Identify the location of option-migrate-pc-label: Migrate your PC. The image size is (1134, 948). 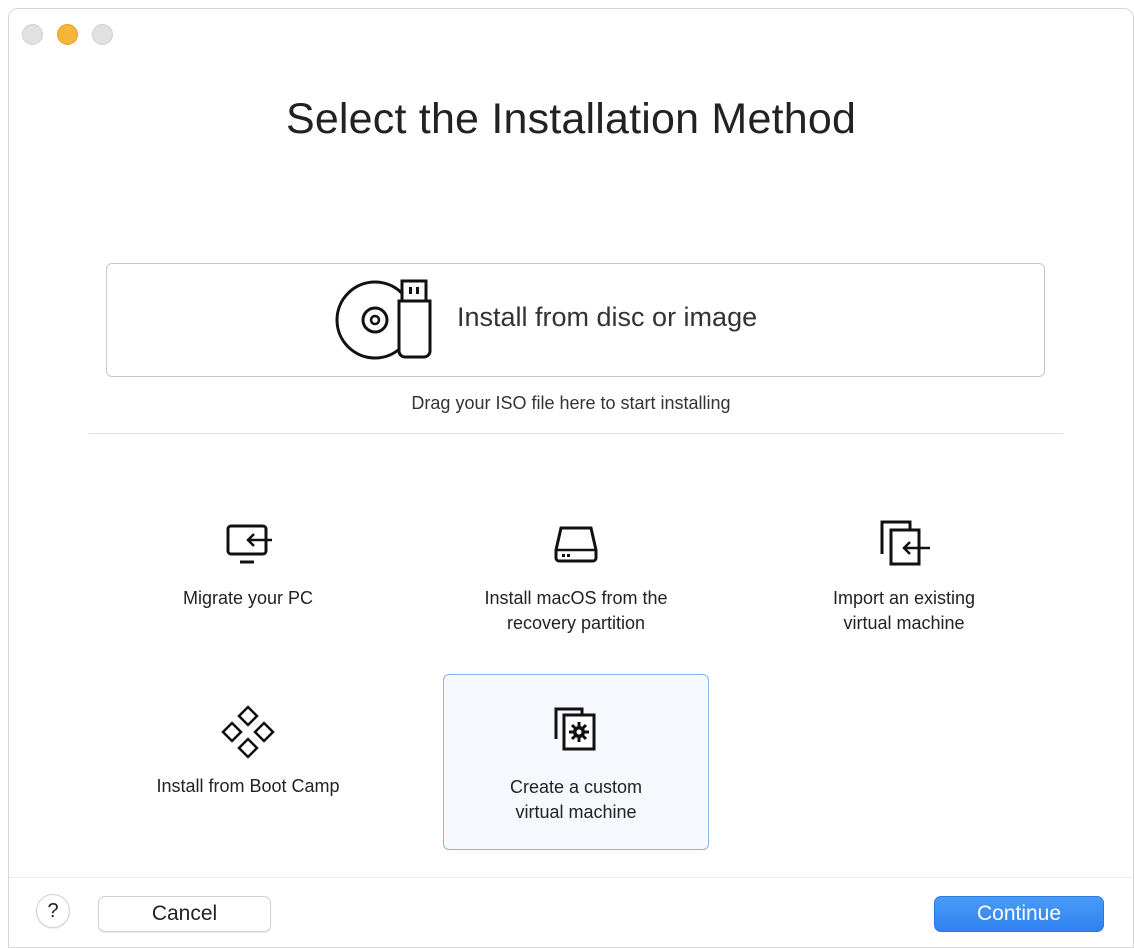
(248, 598).